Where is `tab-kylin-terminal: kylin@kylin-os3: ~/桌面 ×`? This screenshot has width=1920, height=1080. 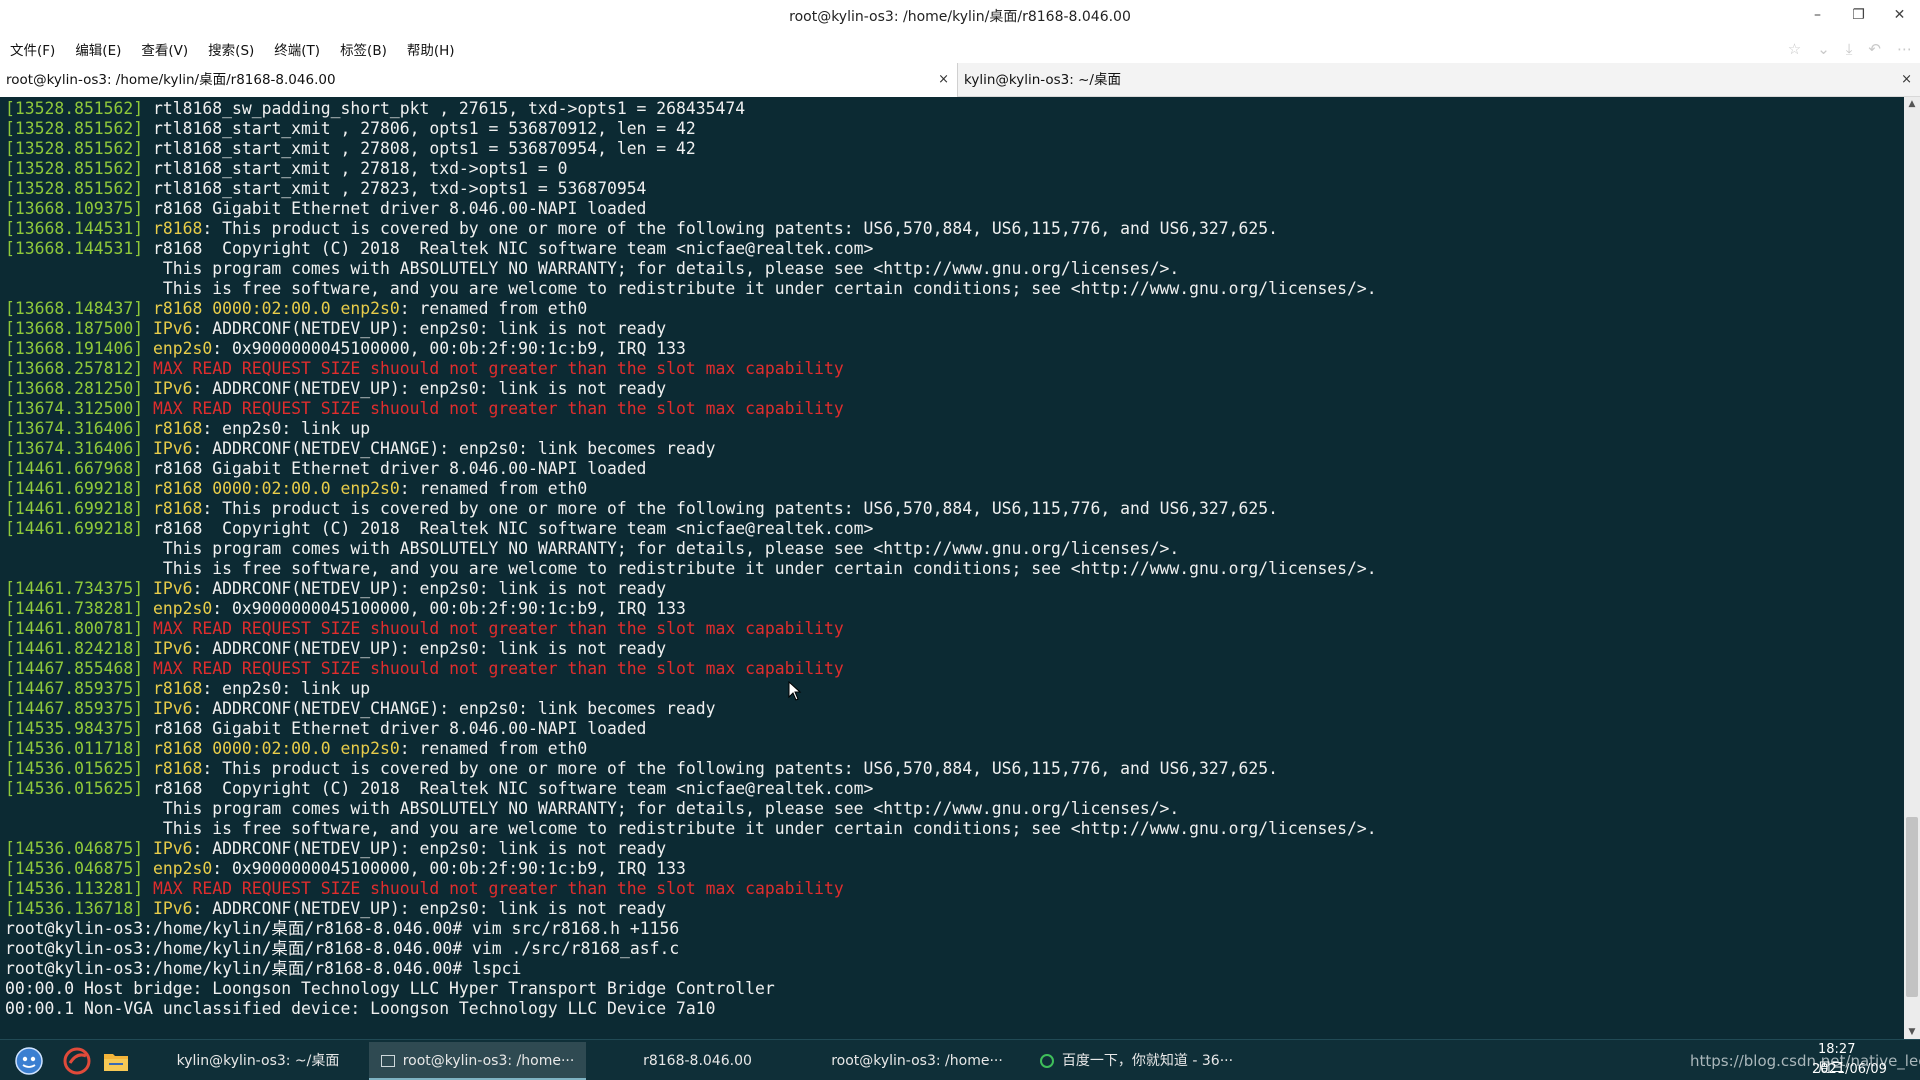
tab-kylin-terminal: kylin@kylin-os3: ~/桌面 × is located at coordinates (1439, 80).